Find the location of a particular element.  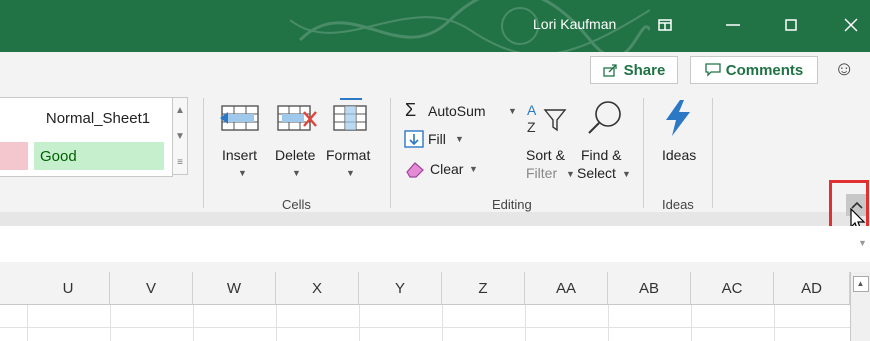

share-button: Share is located at coordinates (634, 70).